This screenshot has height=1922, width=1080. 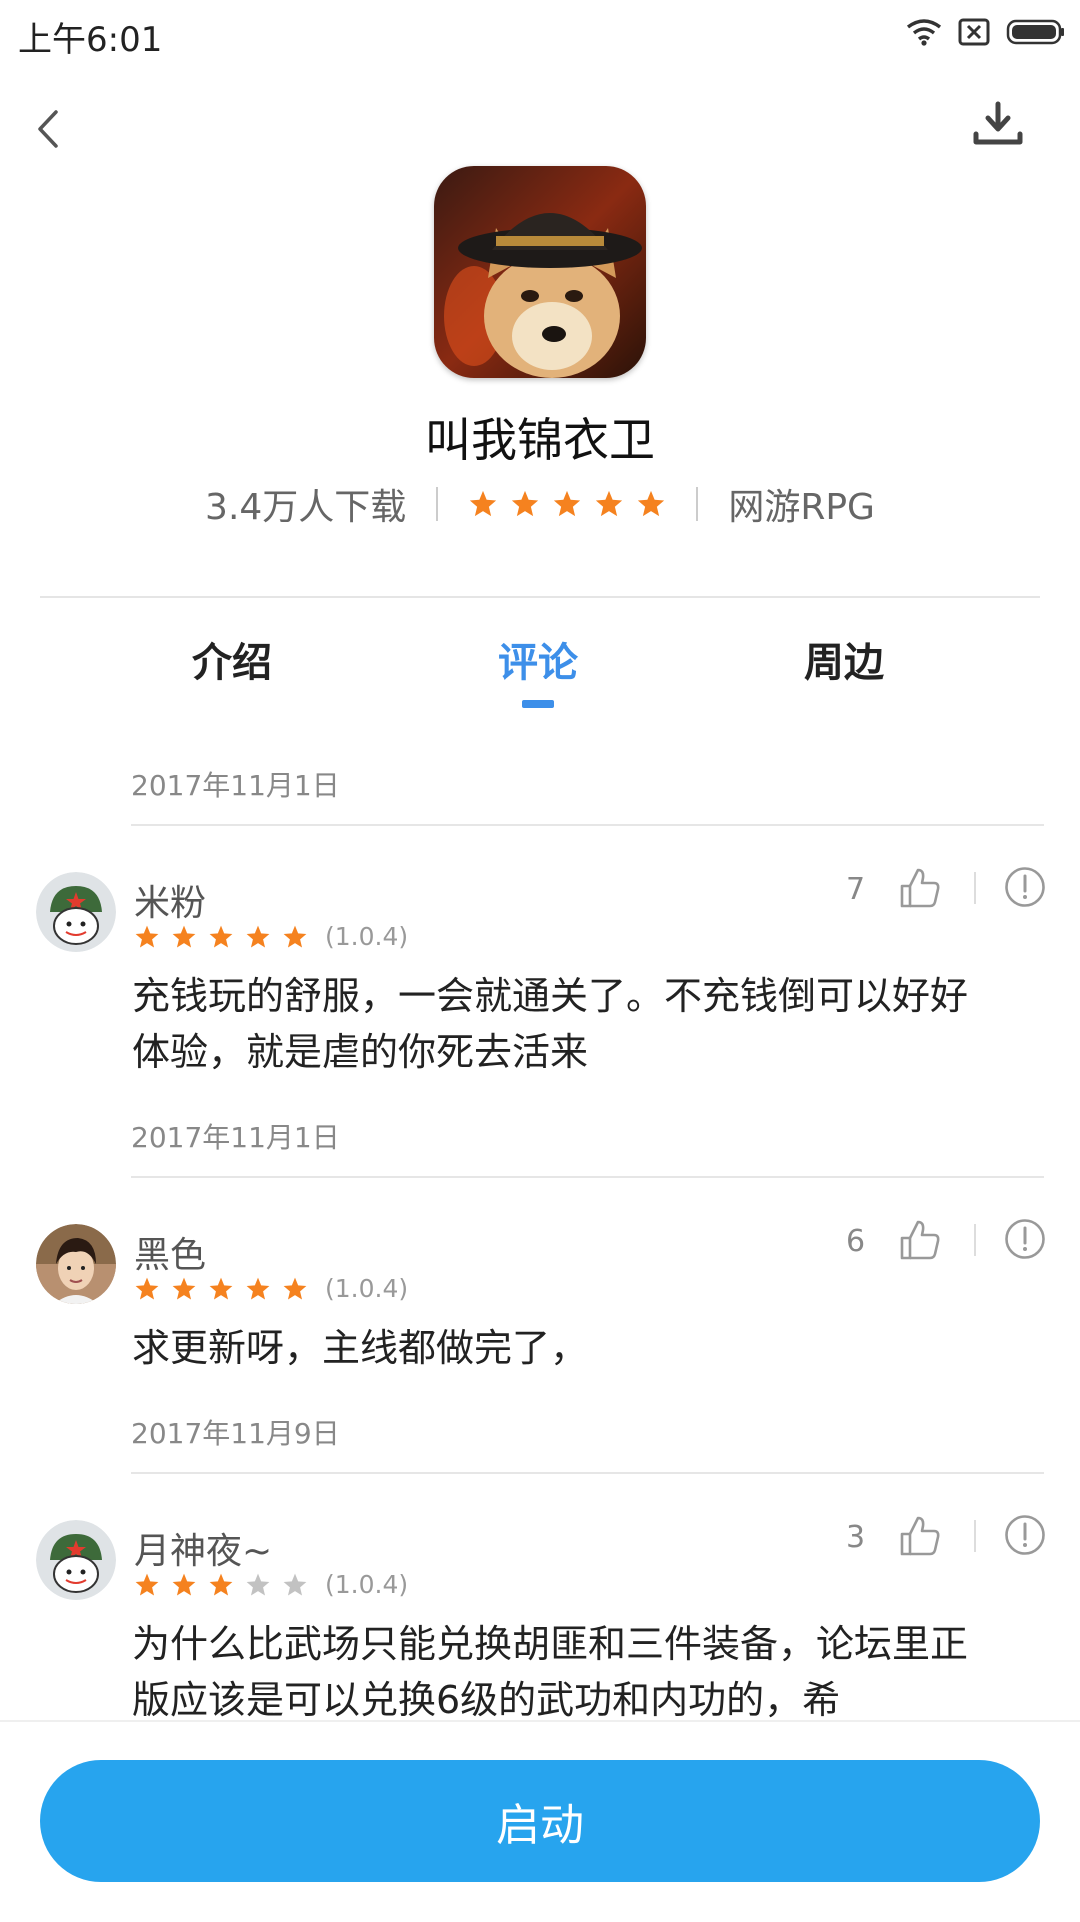 I want to click on status-icons, so click(x=986, y=32).